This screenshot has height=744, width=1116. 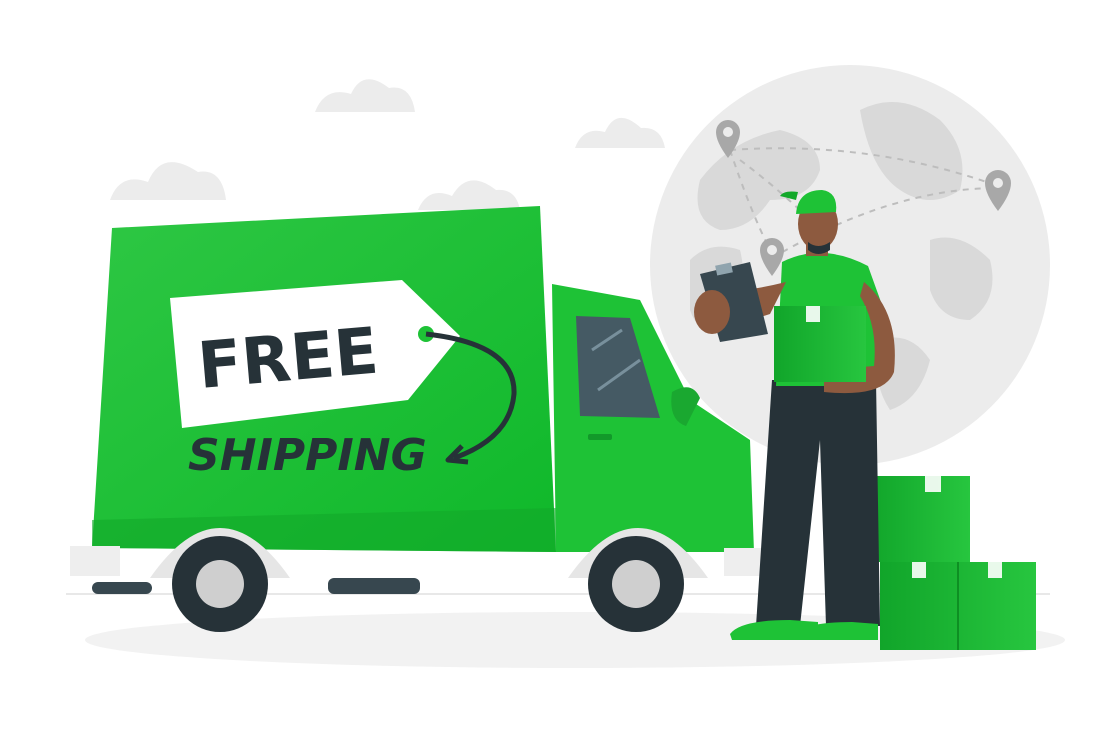 What do you see at coordinates (953, 563) in the screenshot?
I see `stacked-boxes` at bounding box center [953, 563].